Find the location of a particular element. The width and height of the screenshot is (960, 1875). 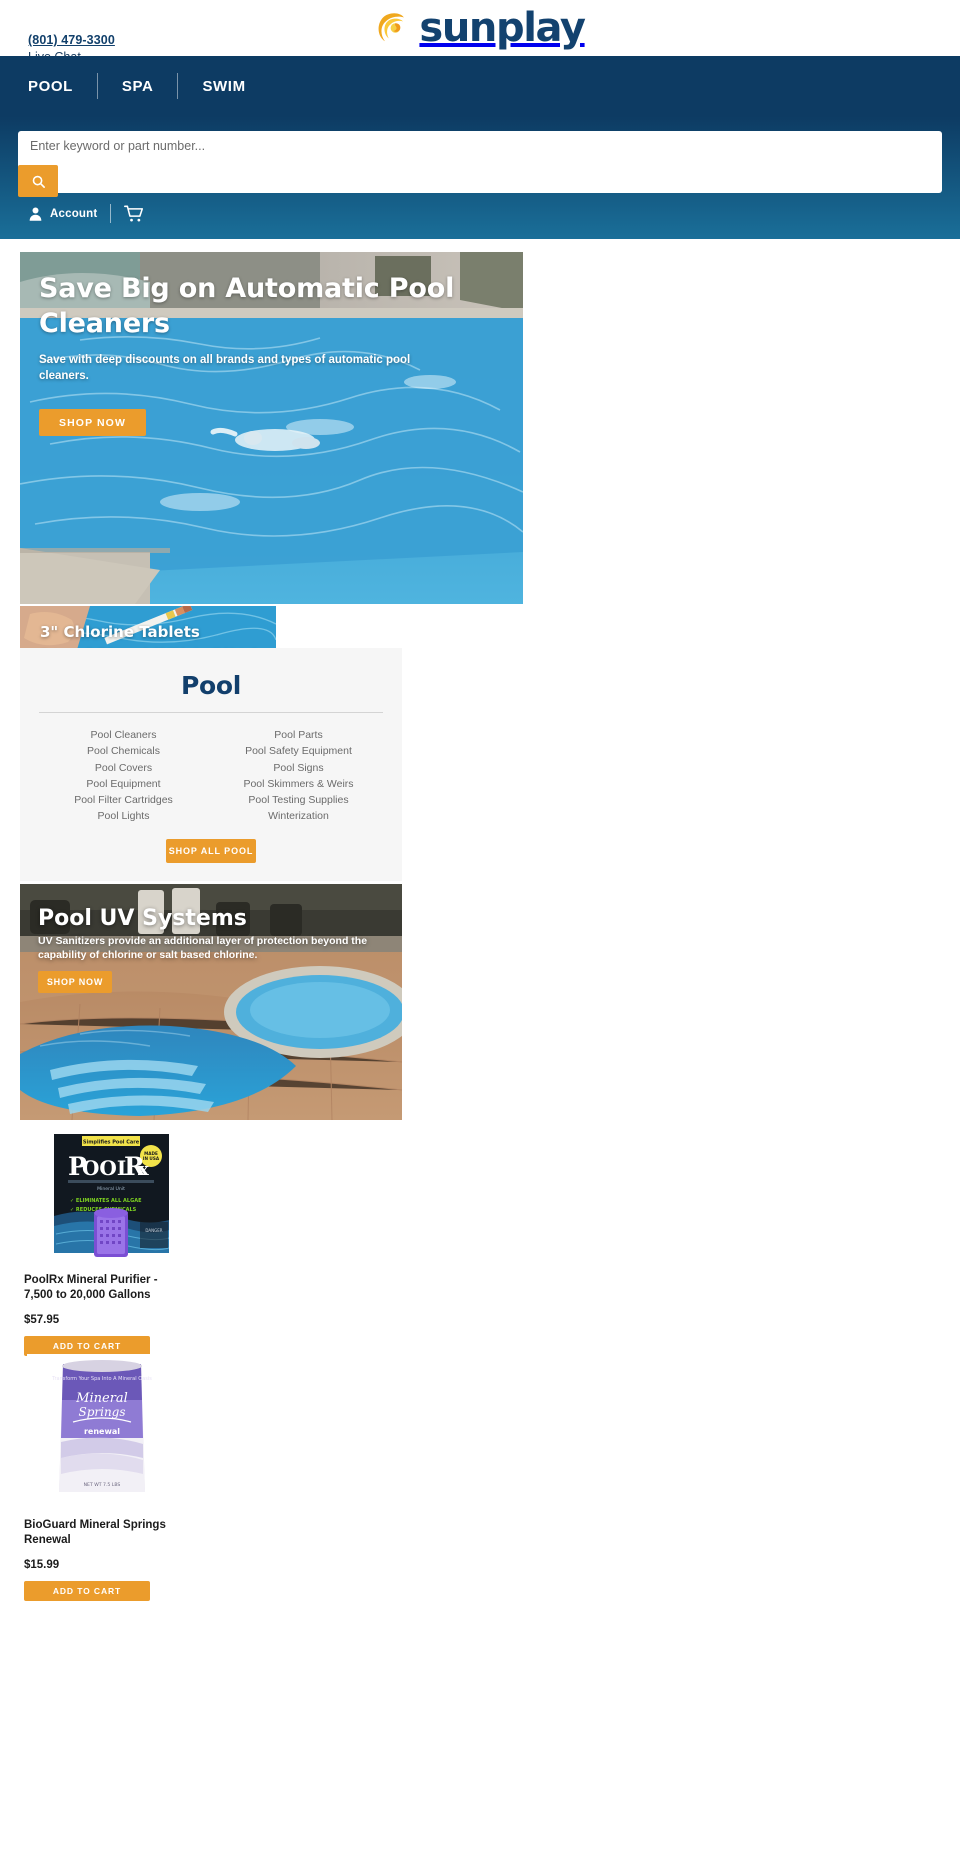

hero-shop-now-button: SHOP NOW is located at coordinates (92, 423).